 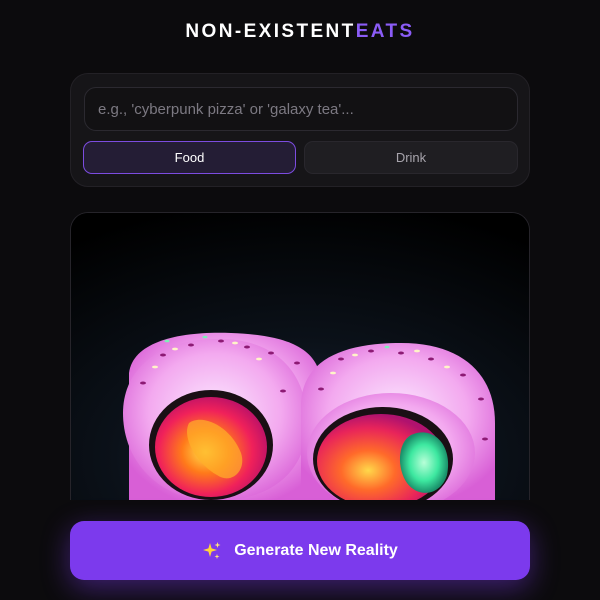 I want to click on toggle-drink: Drink, so click(x=411, y=157).